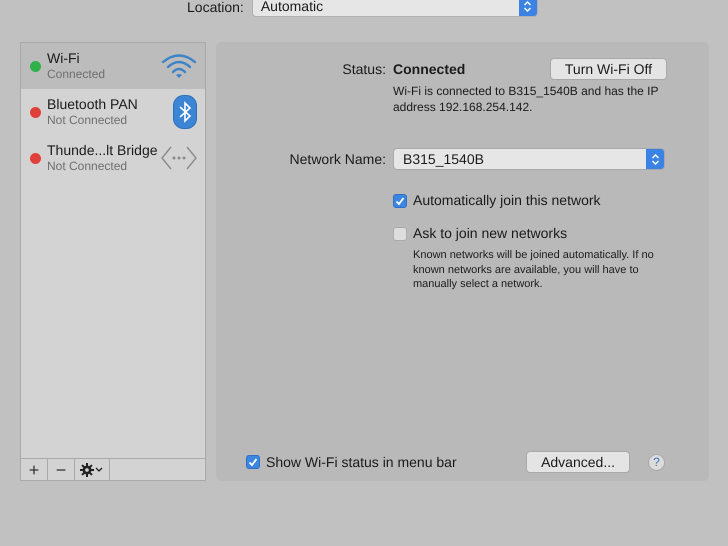 The height and width of the screenshot is (546, 728). I want to click on status-label: Status:, so click(363, 69).